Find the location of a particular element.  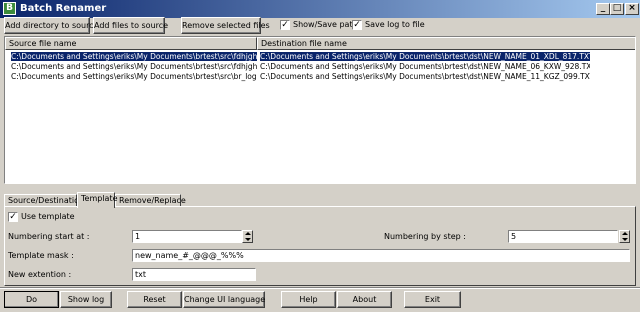

add-directory-button: Add directory to source is located at coordinates (51, 25).